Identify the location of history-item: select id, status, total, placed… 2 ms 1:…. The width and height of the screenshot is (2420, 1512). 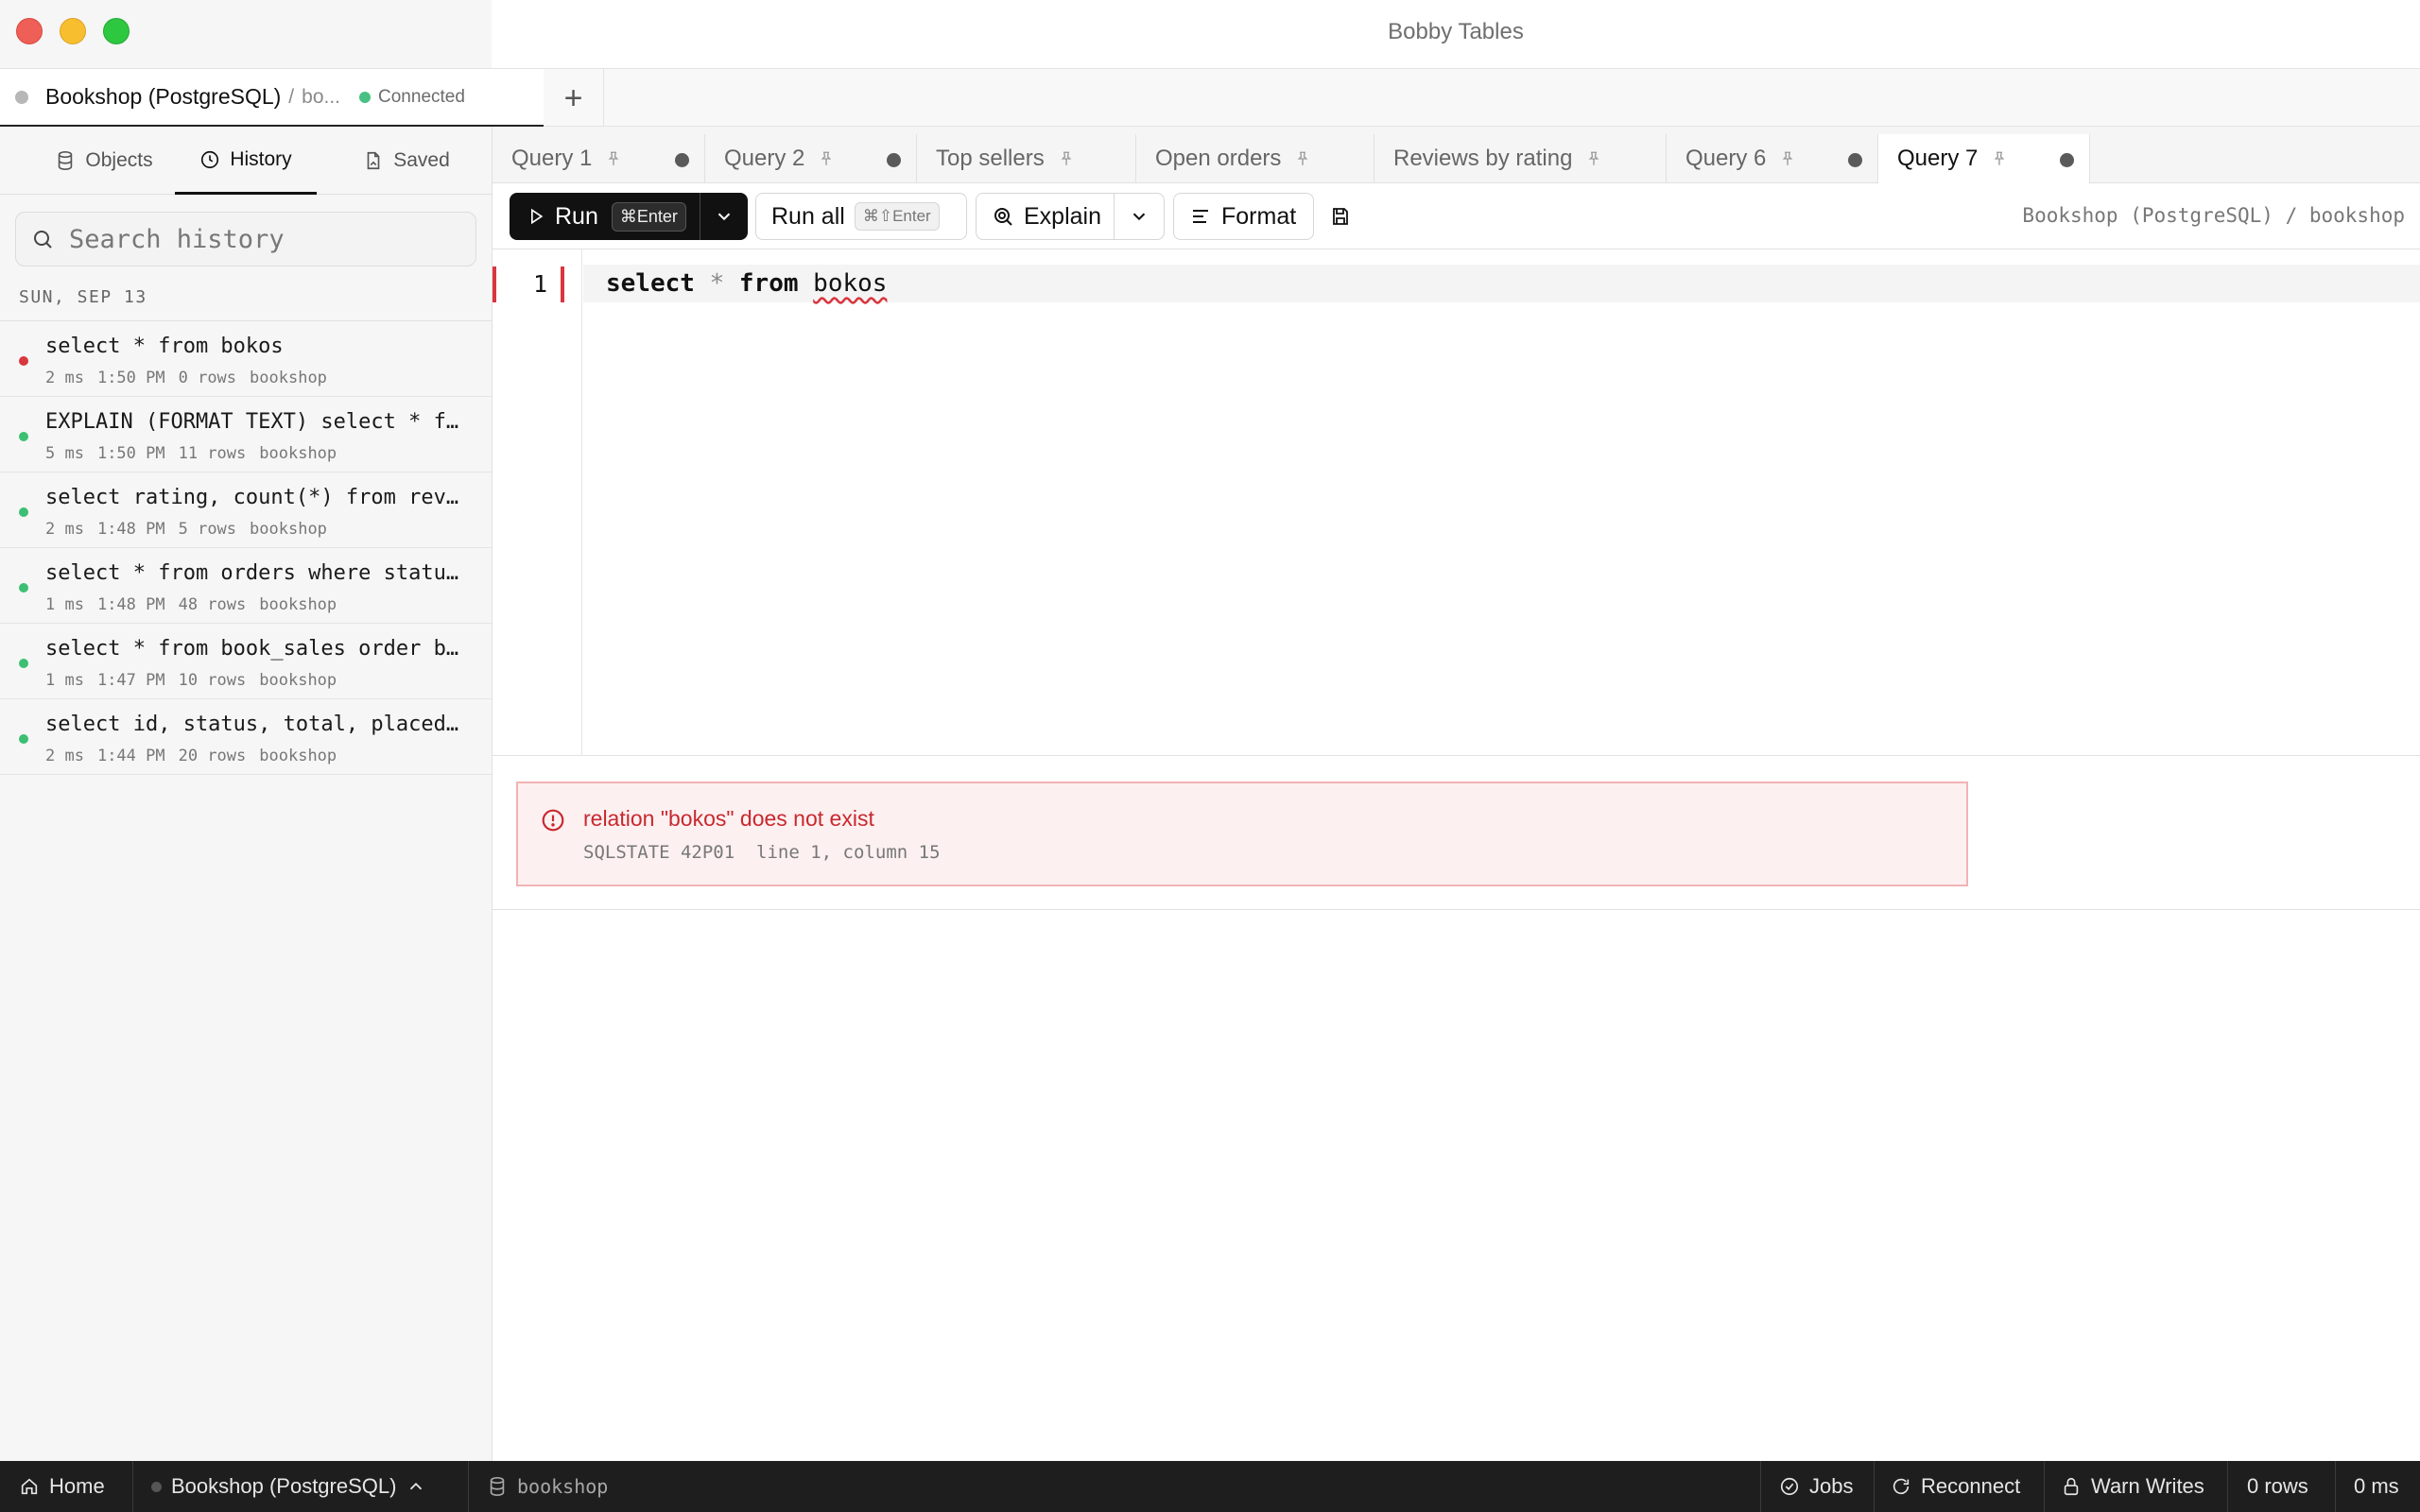
(246, 737).